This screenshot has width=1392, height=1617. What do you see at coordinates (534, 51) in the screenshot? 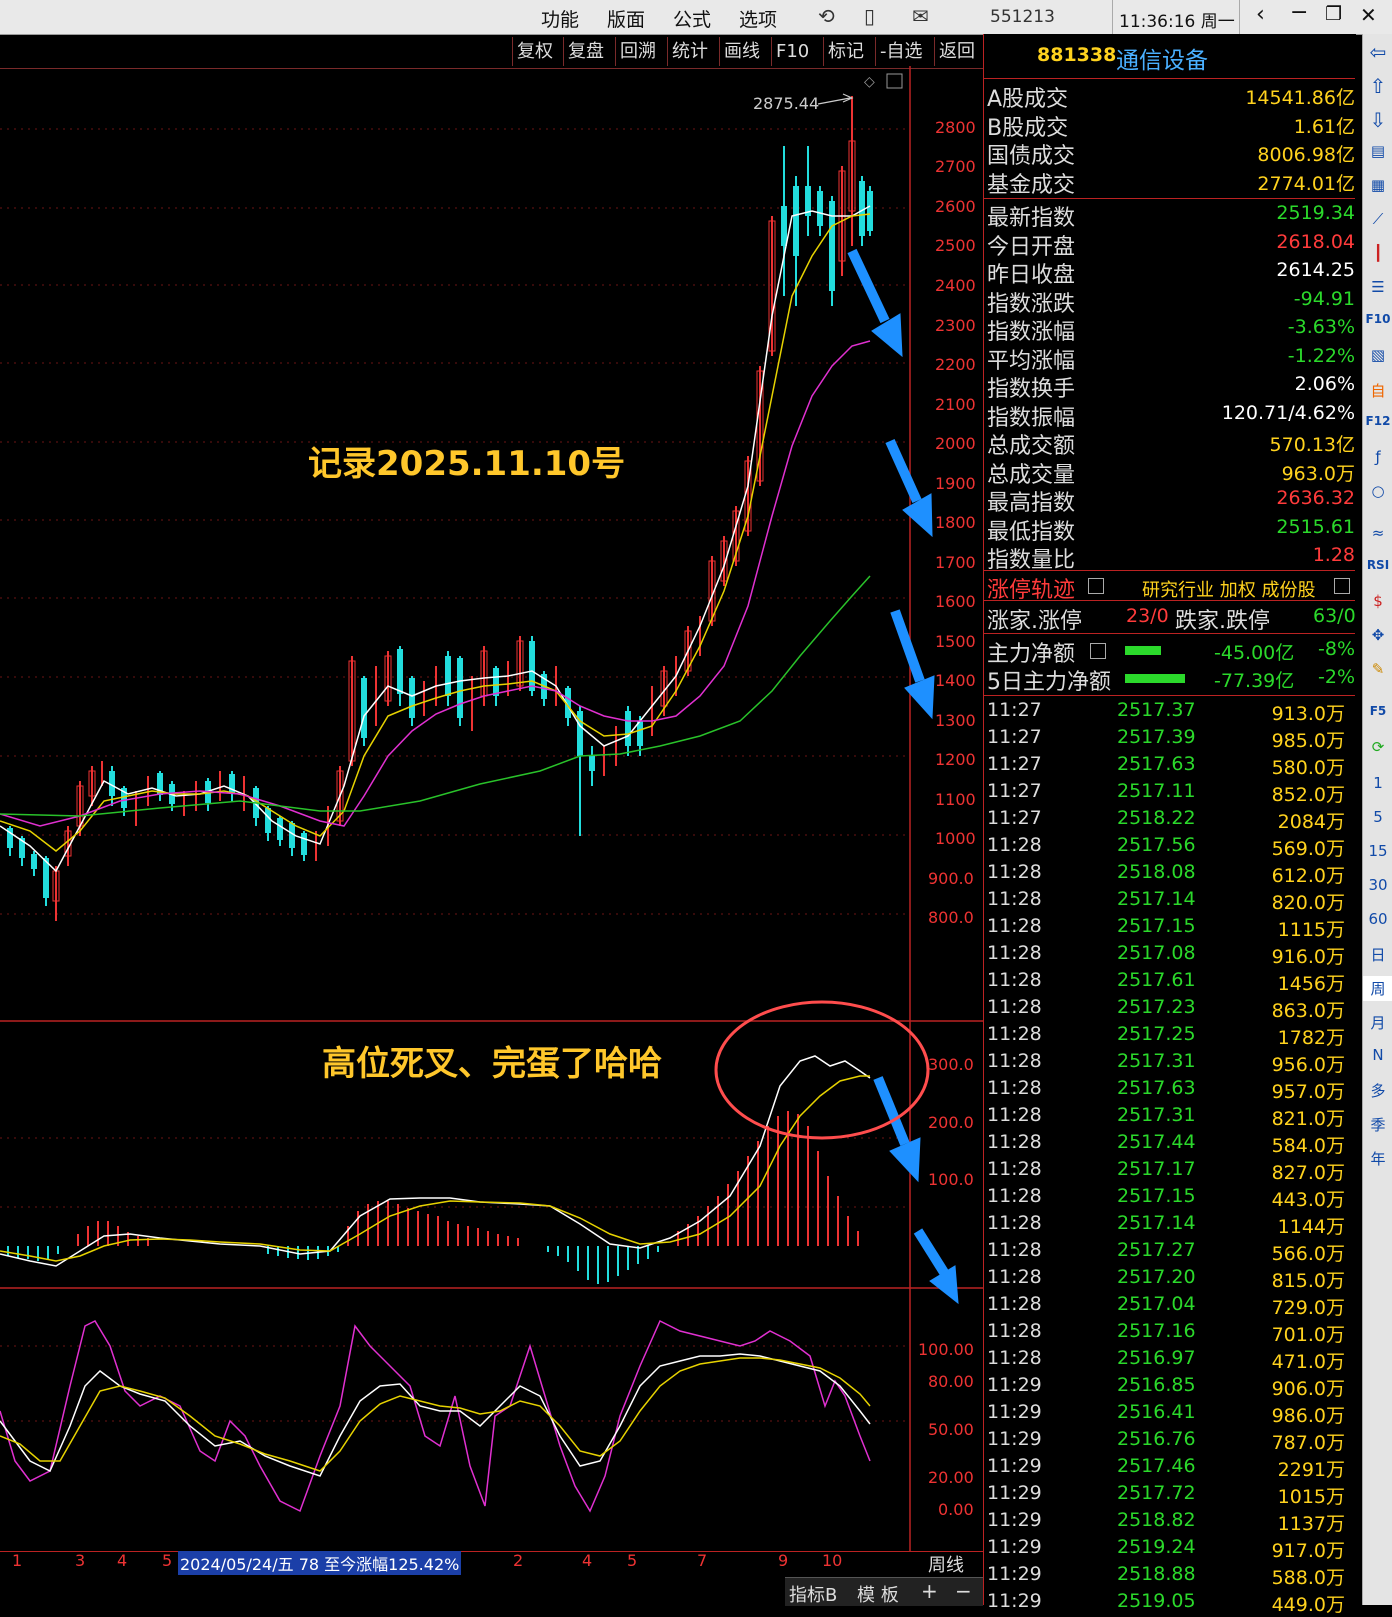
I see `btn-restore-rights: 复权` at bounding box center [534, 51].